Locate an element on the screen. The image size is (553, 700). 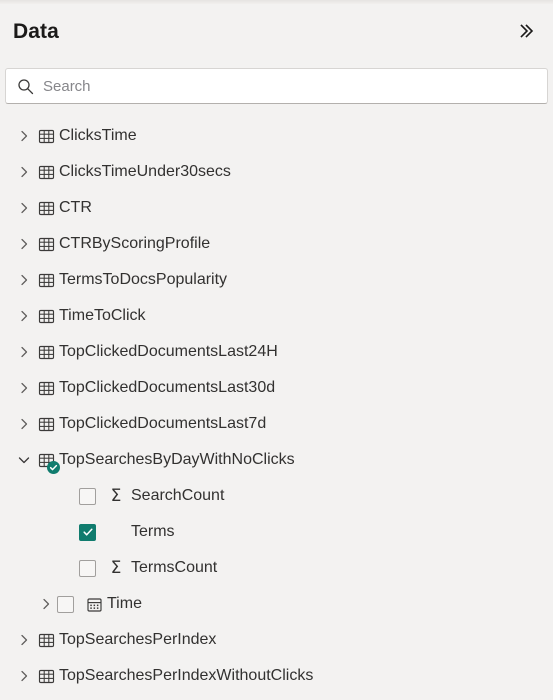
field-name-label: TermsCount is located at coordinates (174, 567).